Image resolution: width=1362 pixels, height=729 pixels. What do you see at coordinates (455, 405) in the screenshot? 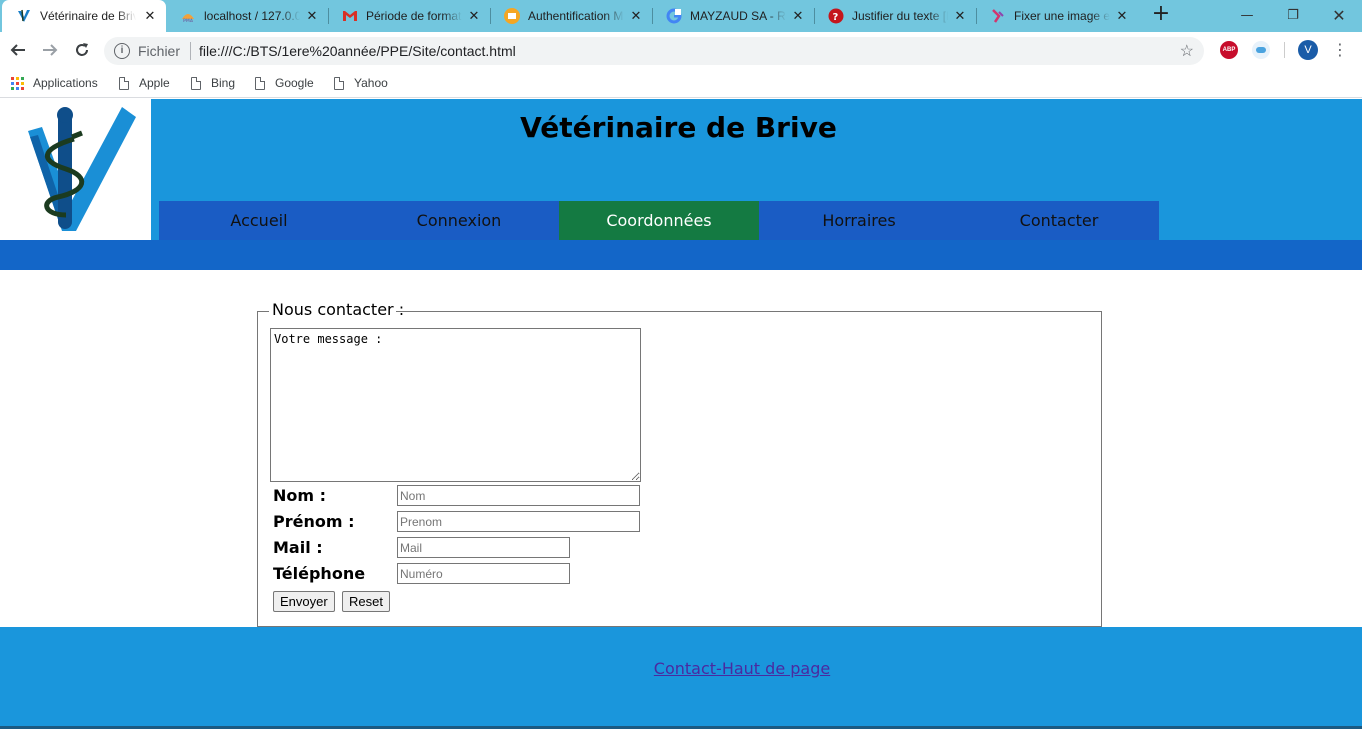
I see `message-textarea: Votre message :` at bounding box center [455, 405].